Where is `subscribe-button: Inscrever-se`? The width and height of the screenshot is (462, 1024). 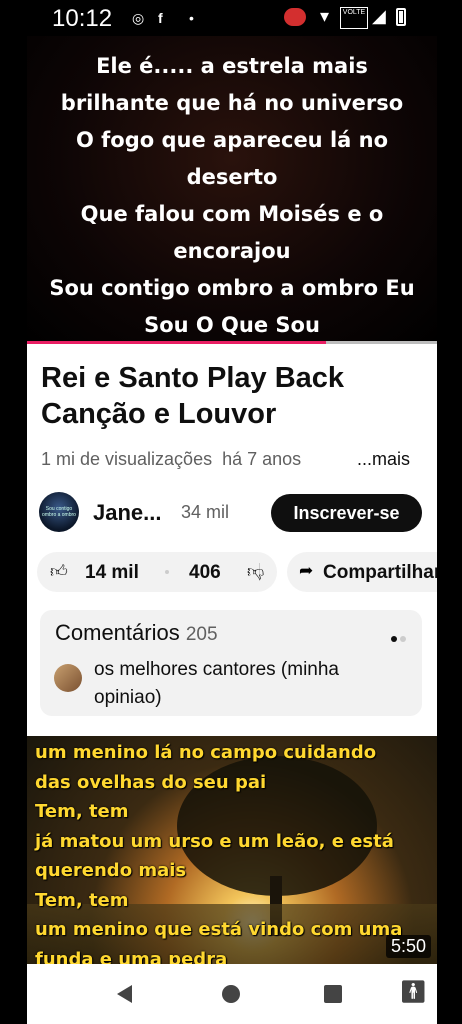
subscribe-button: Inscrever-se is located at coordinates (346, 513).